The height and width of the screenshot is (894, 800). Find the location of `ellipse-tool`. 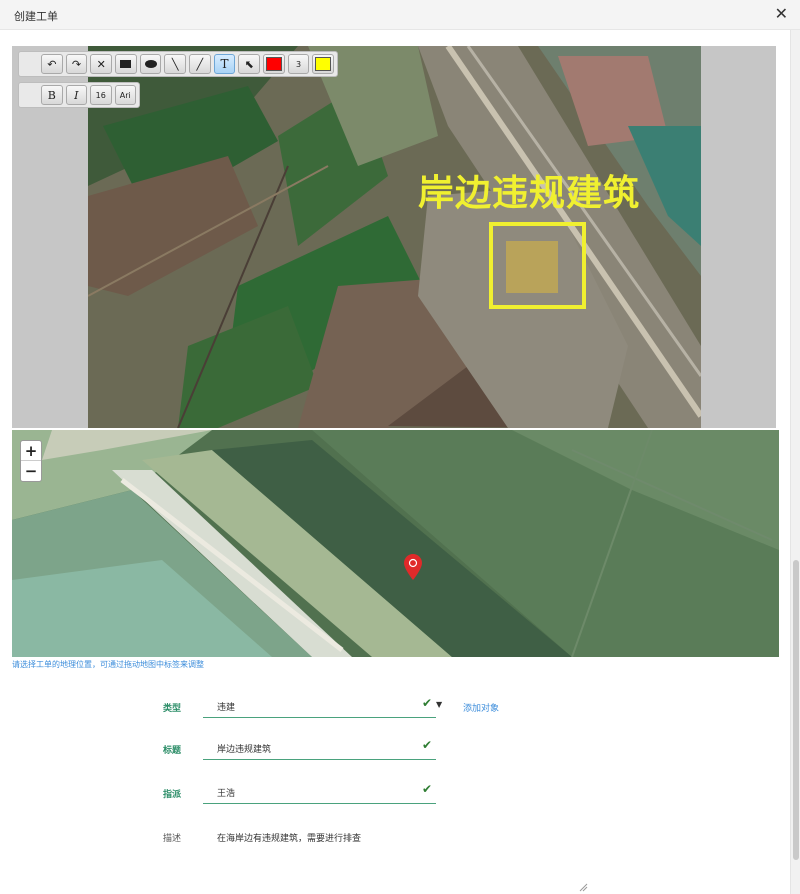

ellipse-tool is located at coordinates (150, 64).